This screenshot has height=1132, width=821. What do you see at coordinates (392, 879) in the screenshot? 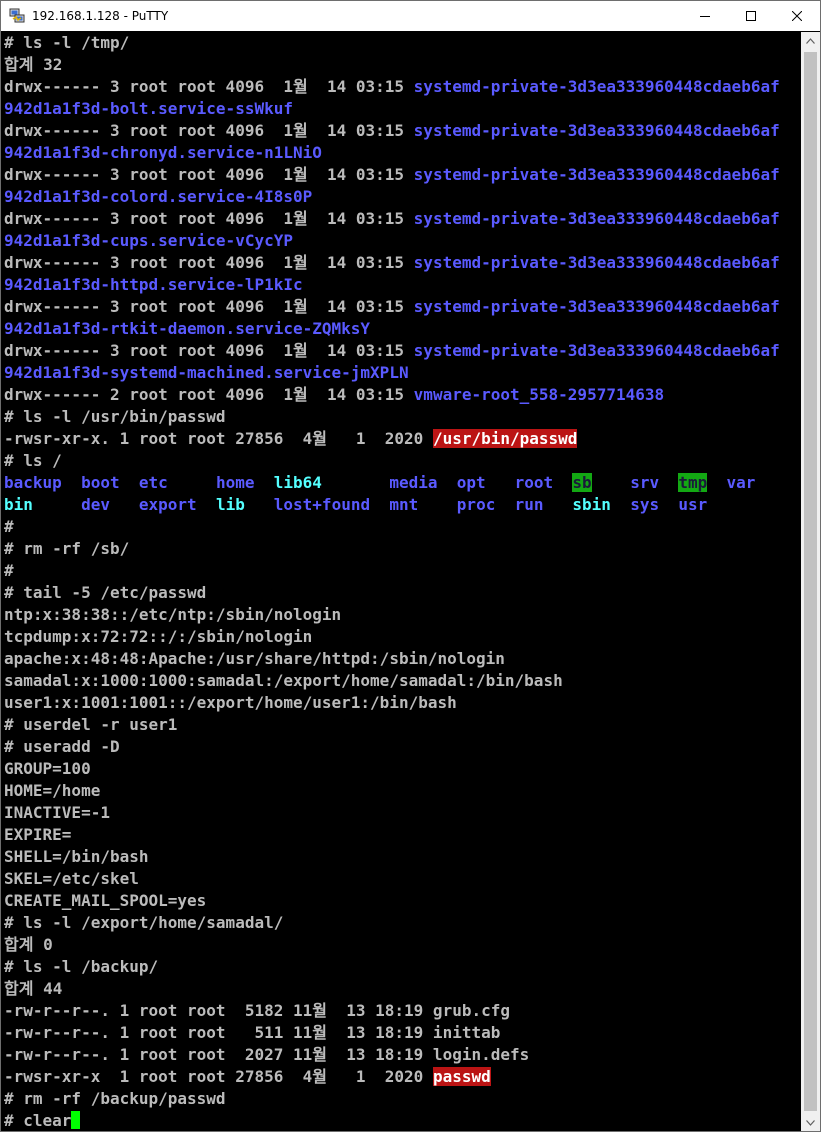
I see `terminal-line: SKEL=/etc/skel` at bounding box center [392, 879].